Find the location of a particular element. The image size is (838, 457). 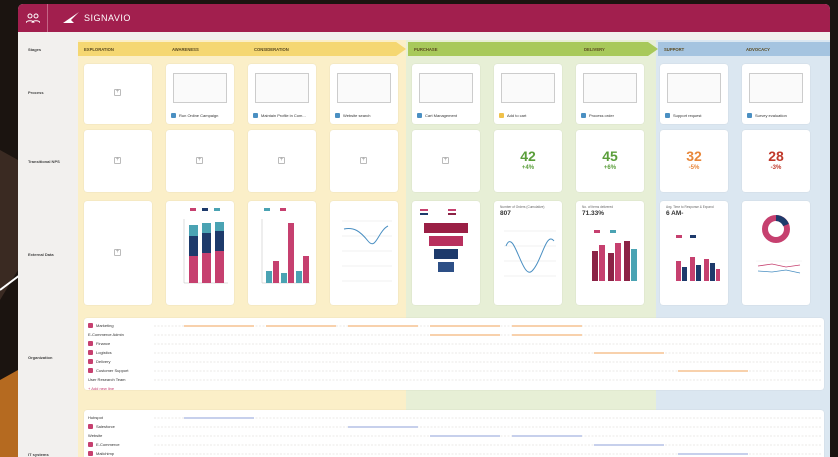

nps-value: 28 is located at coordinates (776, 156).